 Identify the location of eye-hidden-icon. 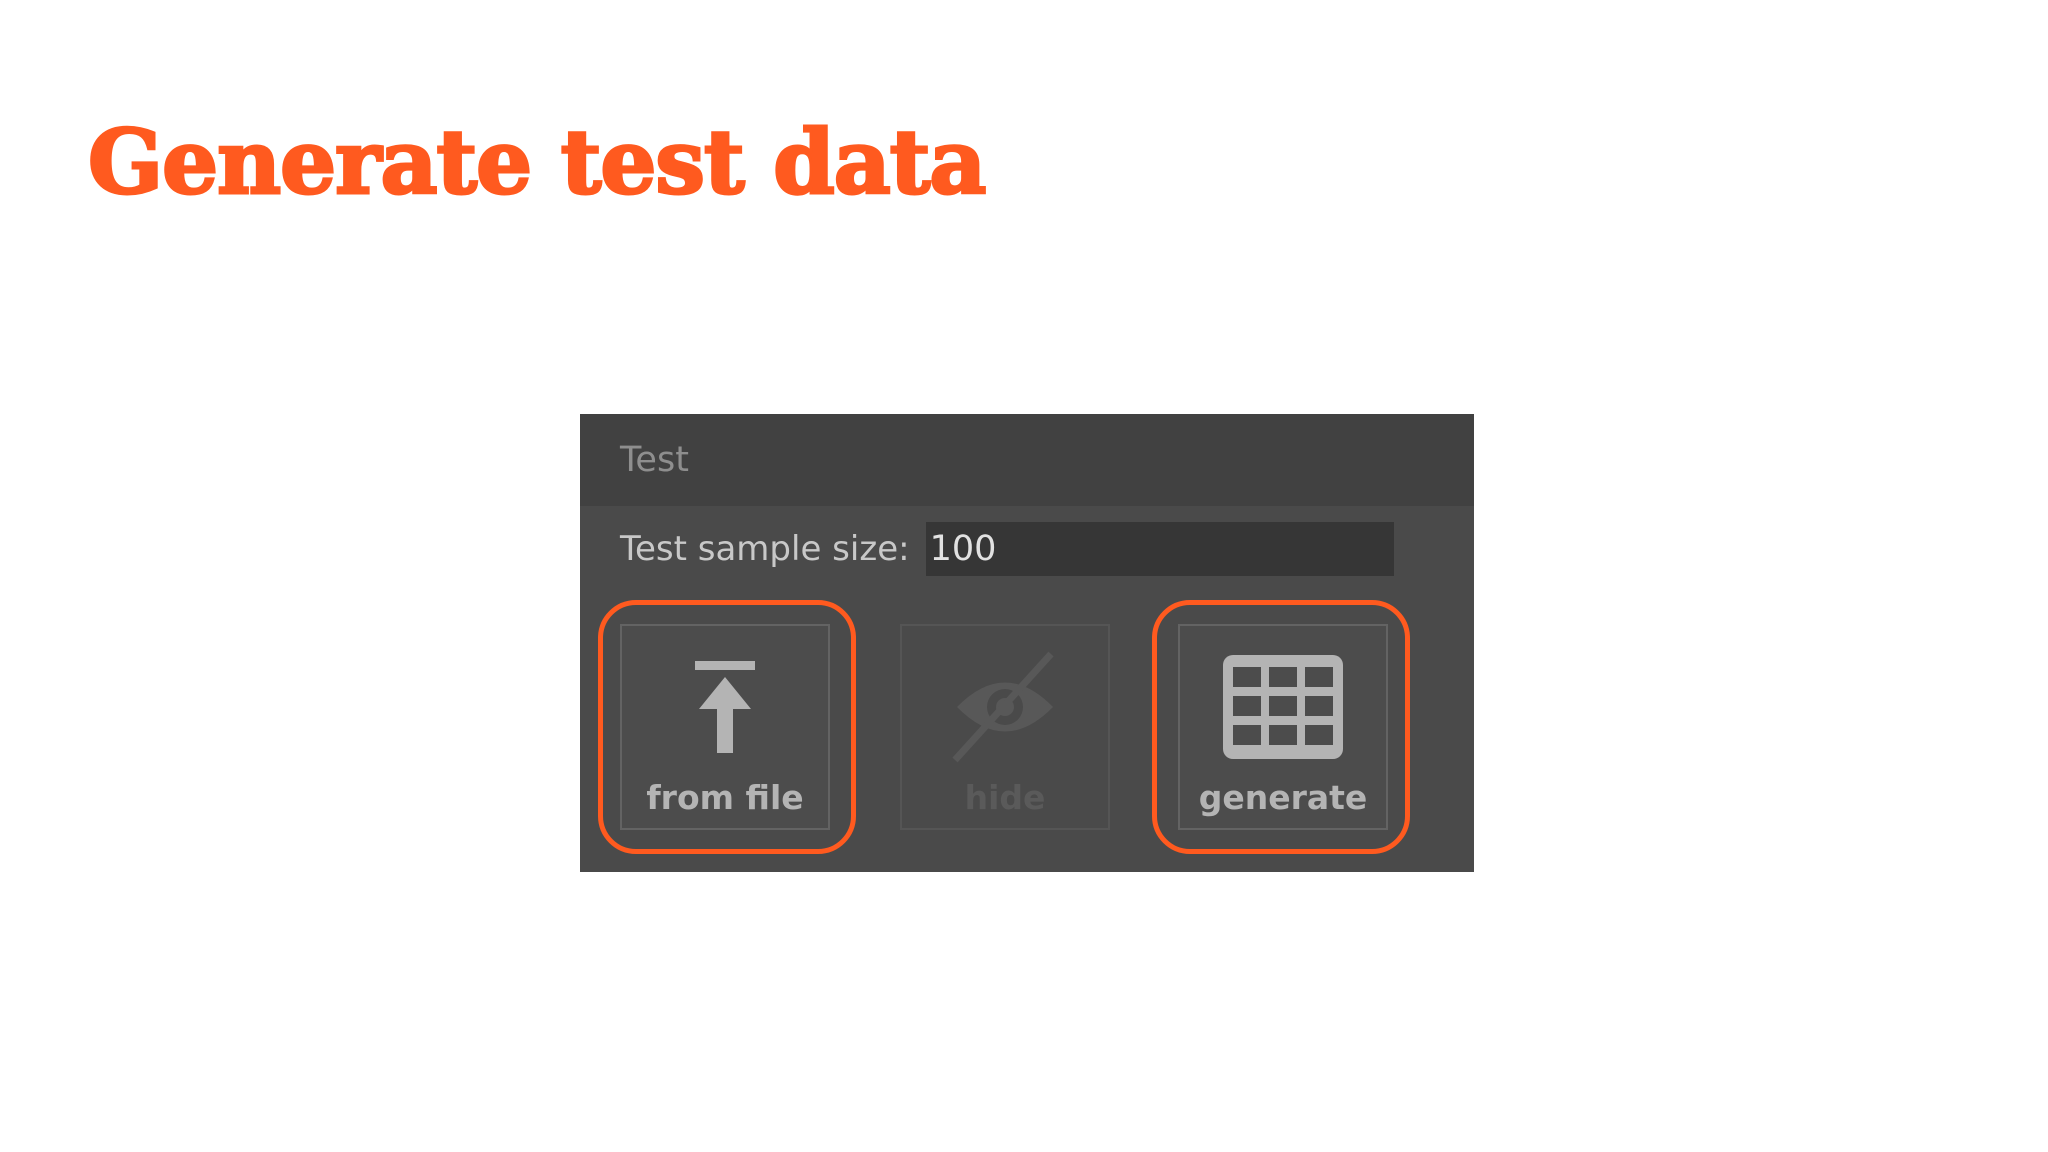
(1005, 707).